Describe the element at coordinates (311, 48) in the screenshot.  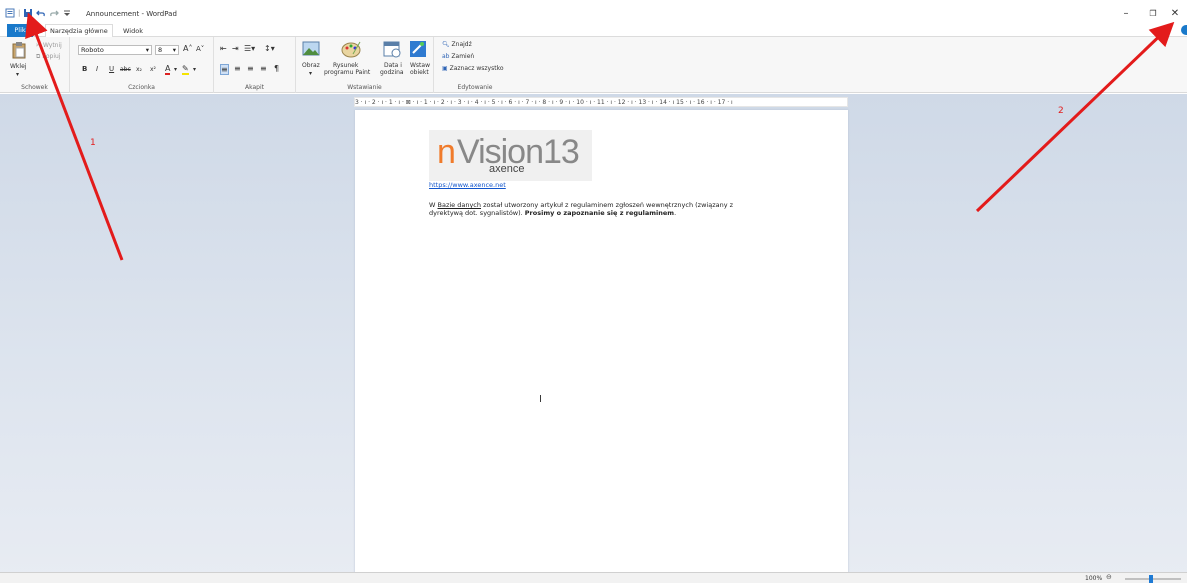
I see `picture-icon` at that location.